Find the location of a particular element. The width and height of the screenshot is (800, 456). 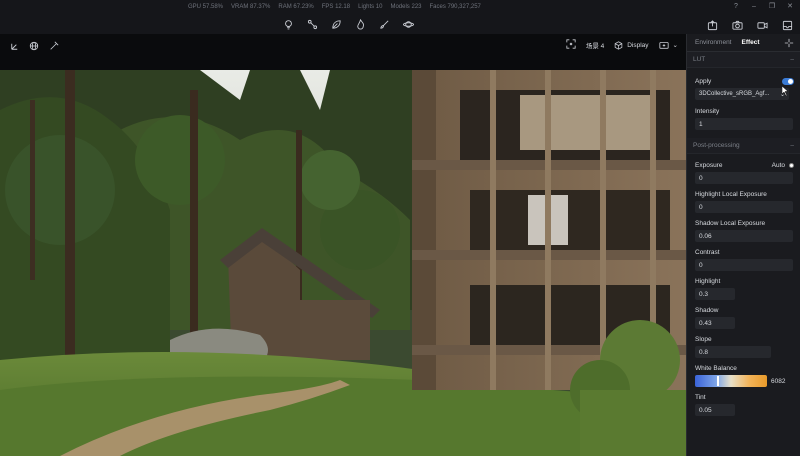

lut-apply-toggle is located at coordinates (788, 81).